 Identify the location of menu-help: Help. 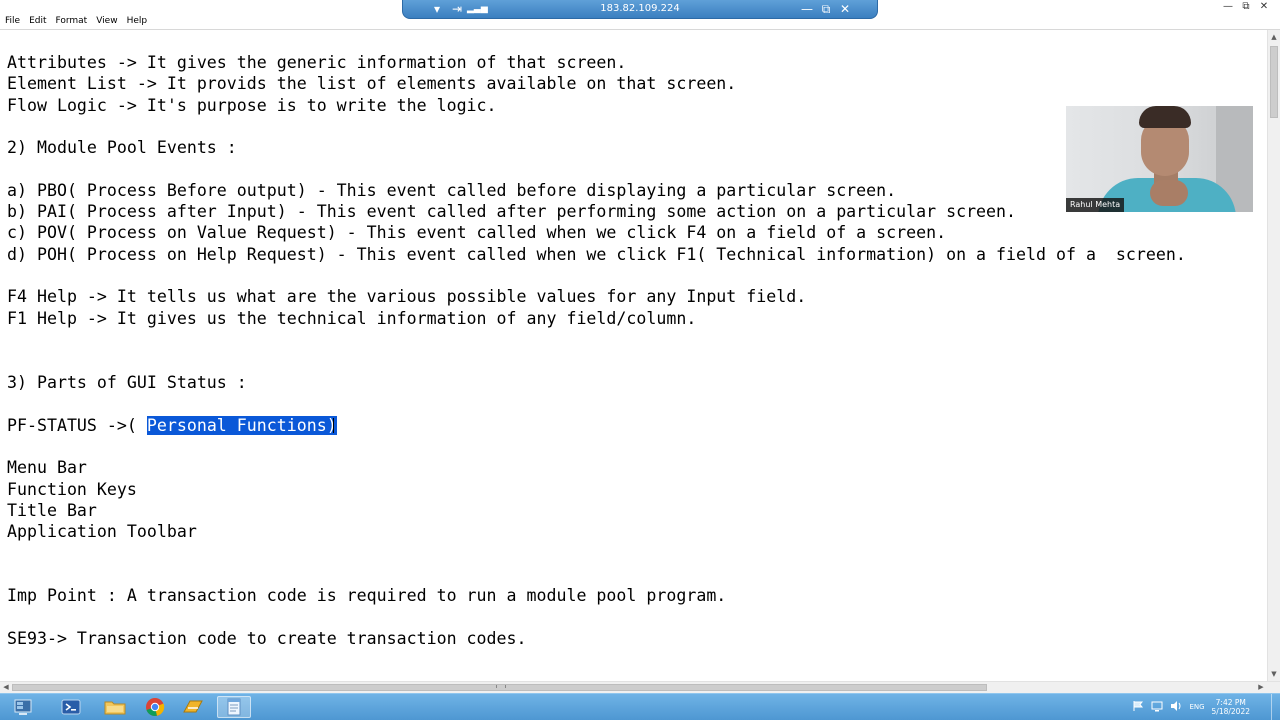
(137, 21).